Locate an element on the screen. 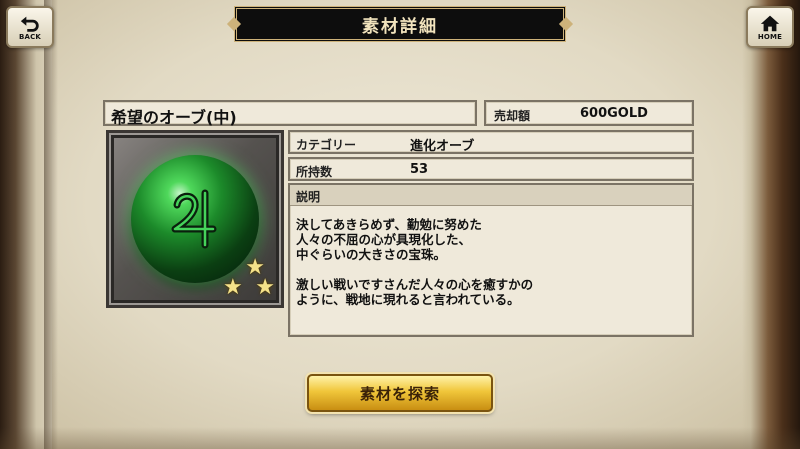  sell-price-value: 600GOLD is located at coordinates (614, 113).